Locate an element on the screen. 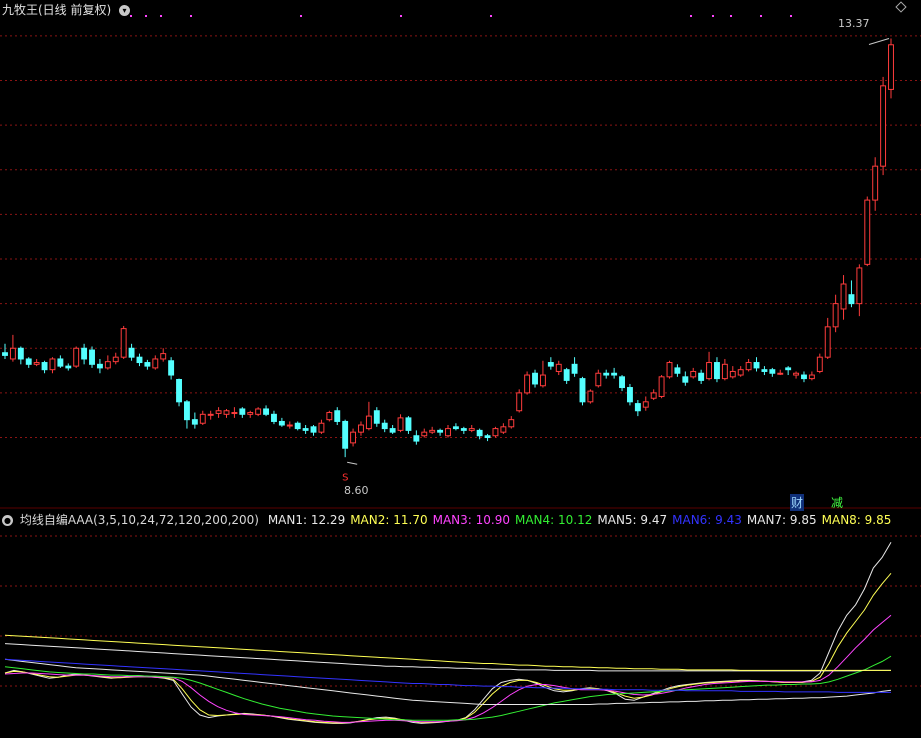  low-price-label: 8.60 is located at coordinates (356, 490).